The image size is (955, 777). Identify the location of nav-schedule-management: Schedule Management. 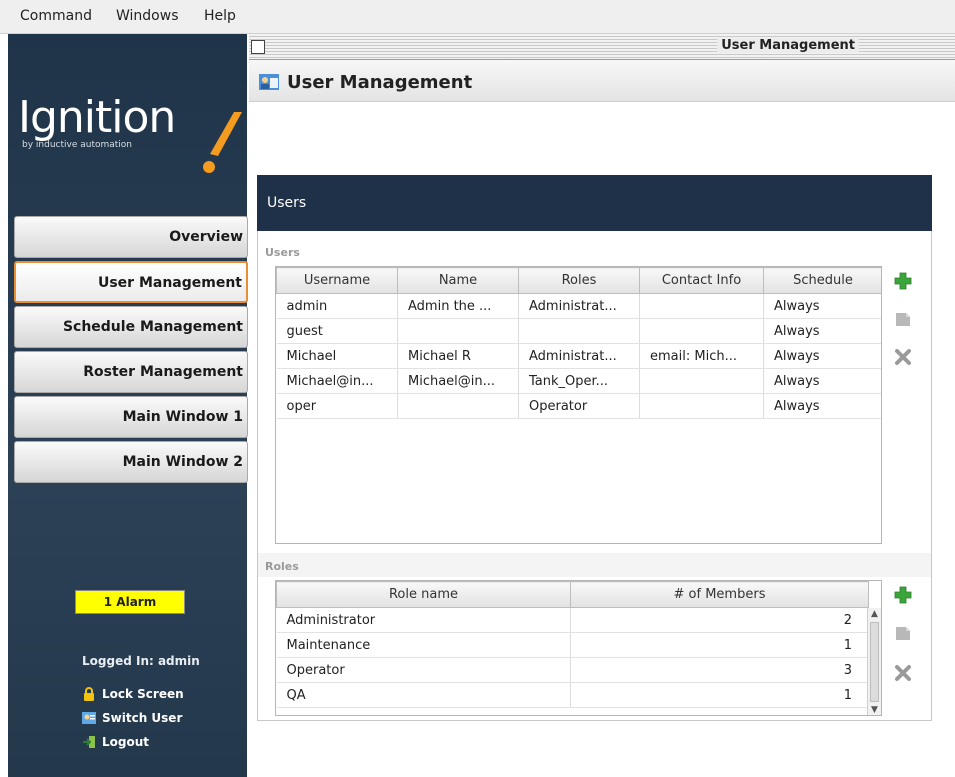
(131, 327).